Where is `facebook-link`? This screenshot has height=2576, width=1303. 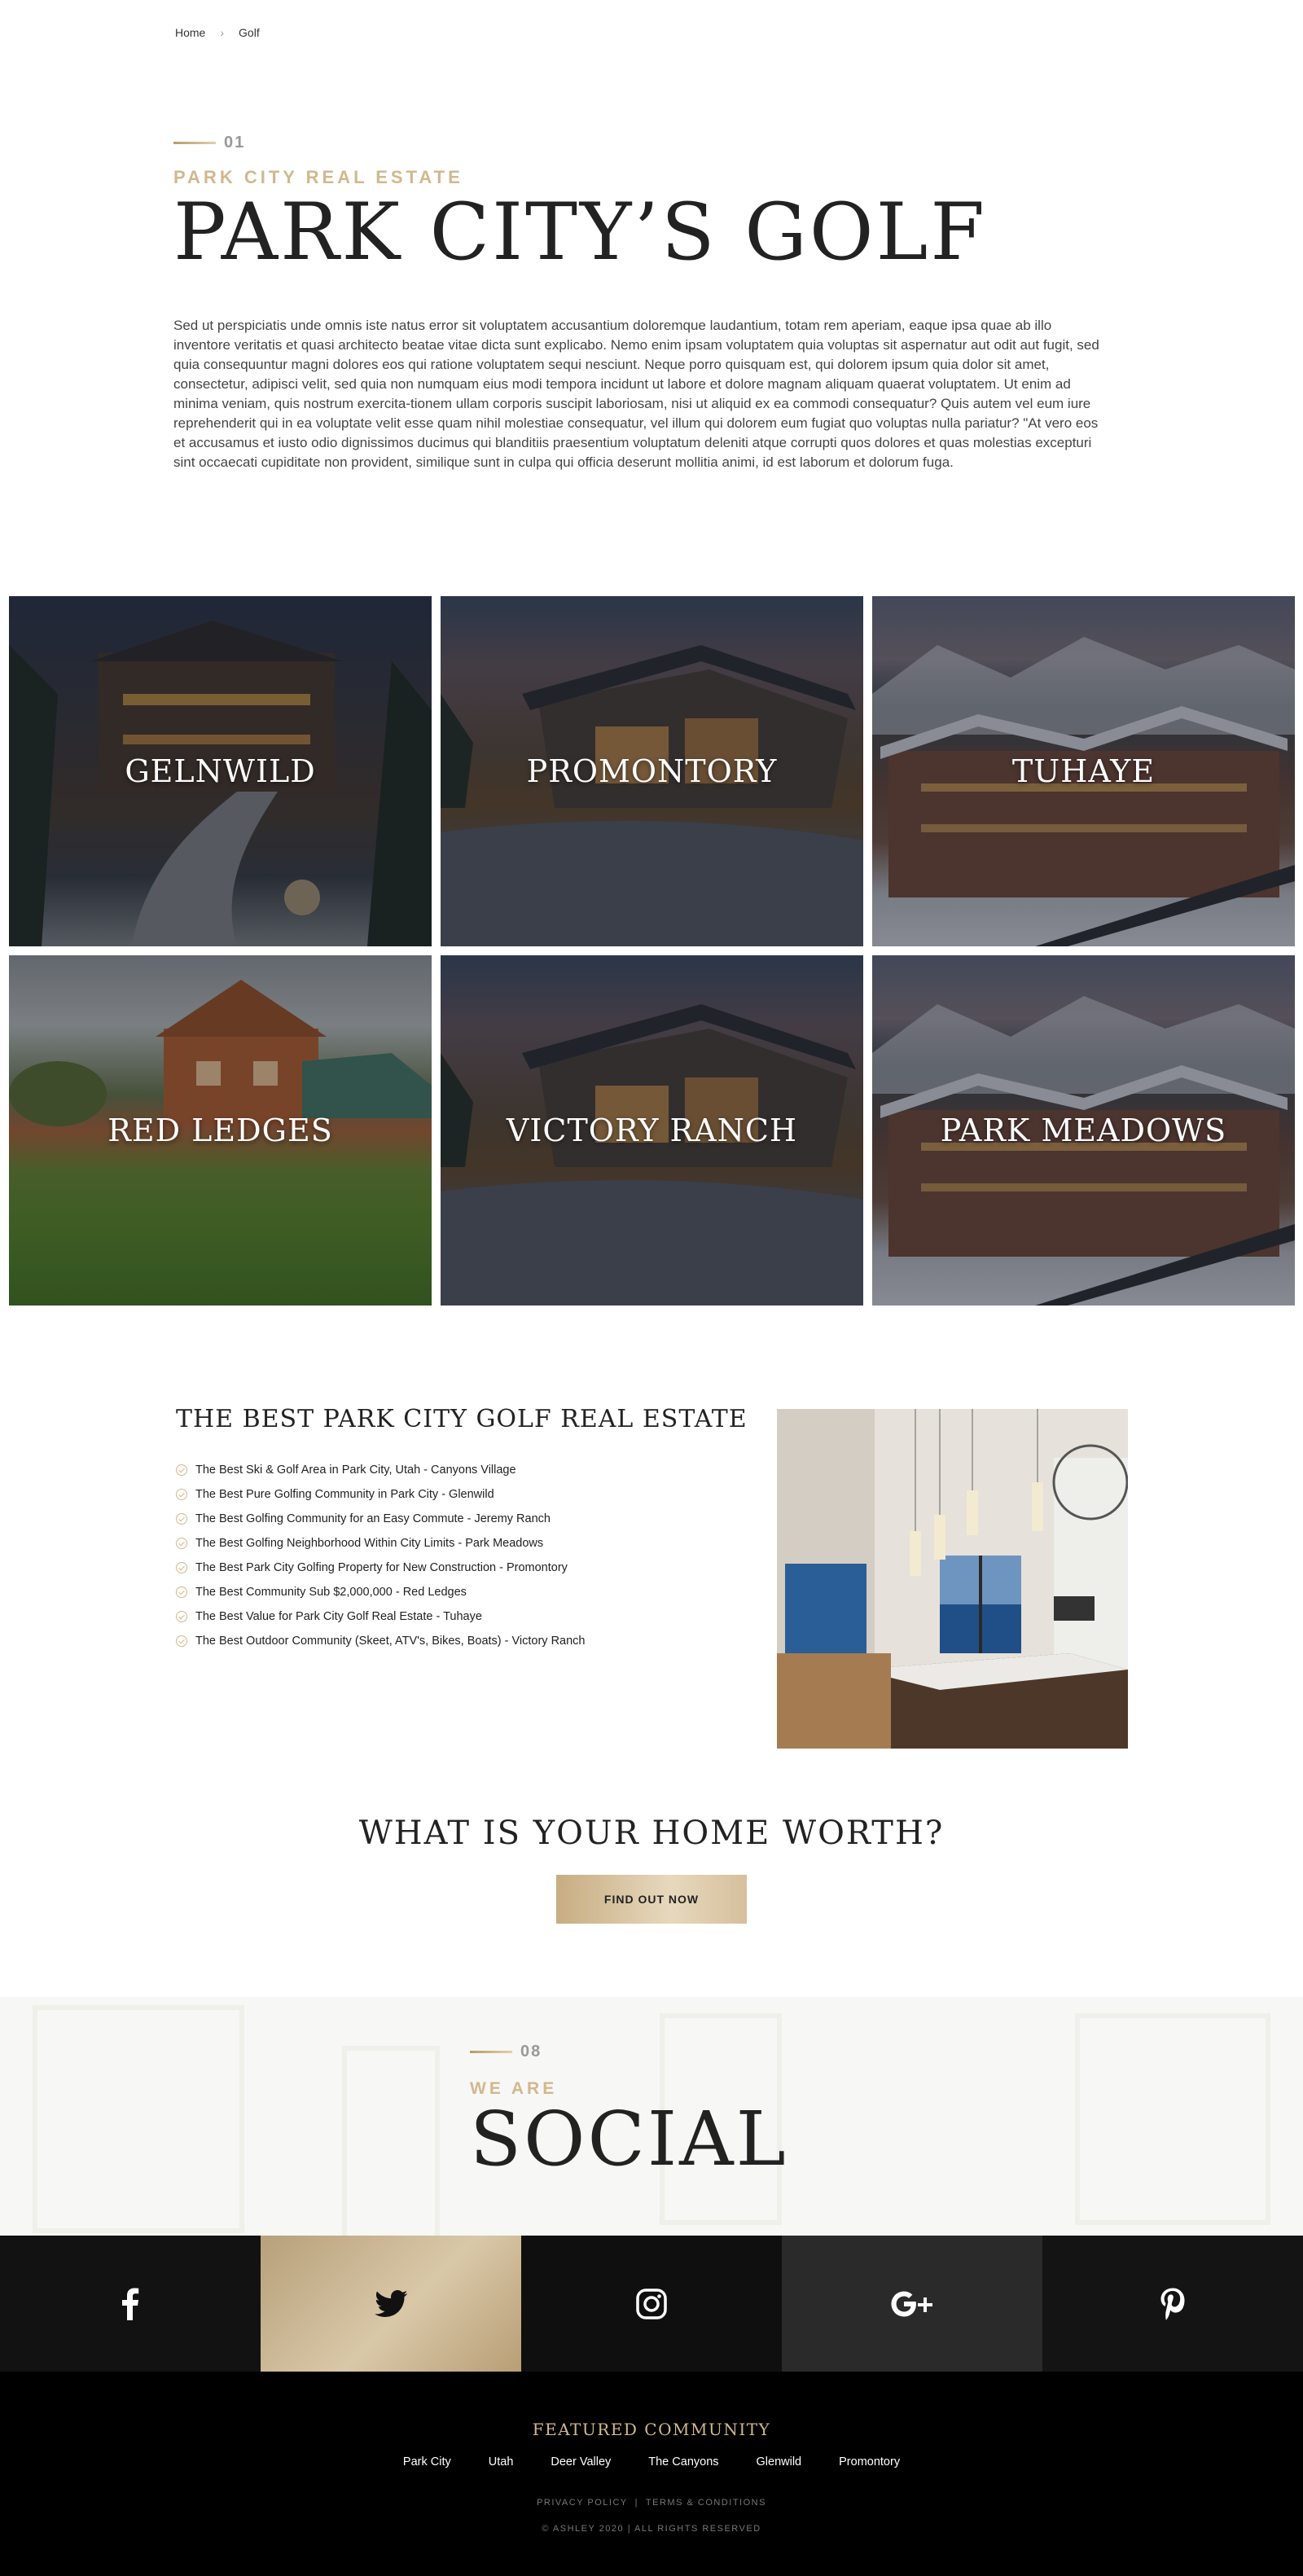 facebook-link is located at coordinates (130, 2304).